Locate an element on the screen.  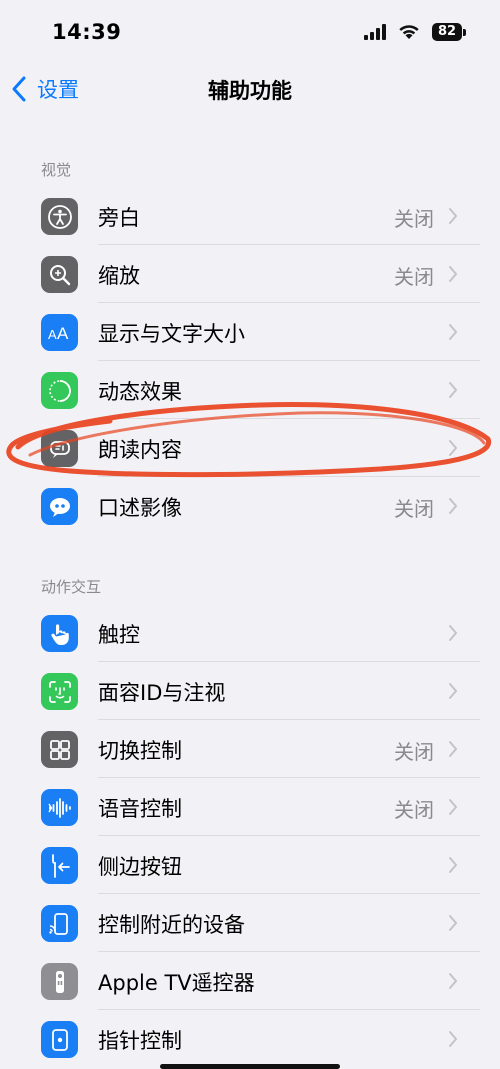
audio-description-icon is located at coordinates (59, 506).